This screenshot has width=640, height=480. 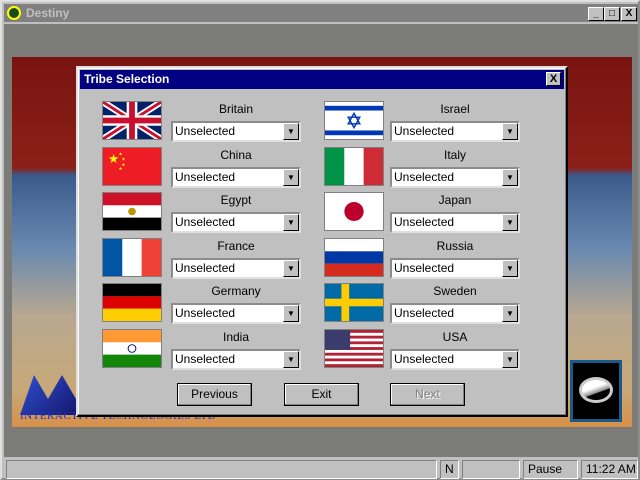 I want to click on flag-egypt-icon, so click(x=132, y=211).